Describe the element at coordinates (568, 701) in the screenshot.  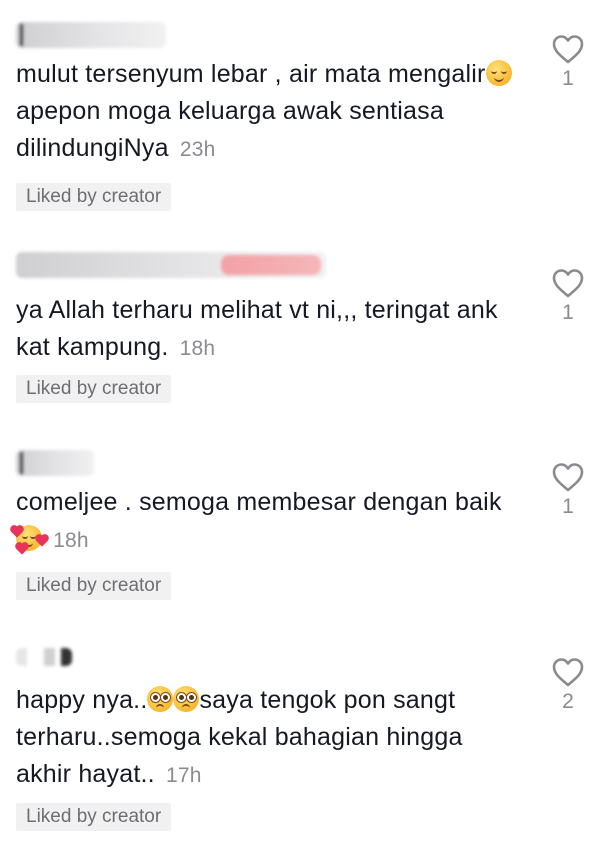
I see `like-count: 2` at that location.